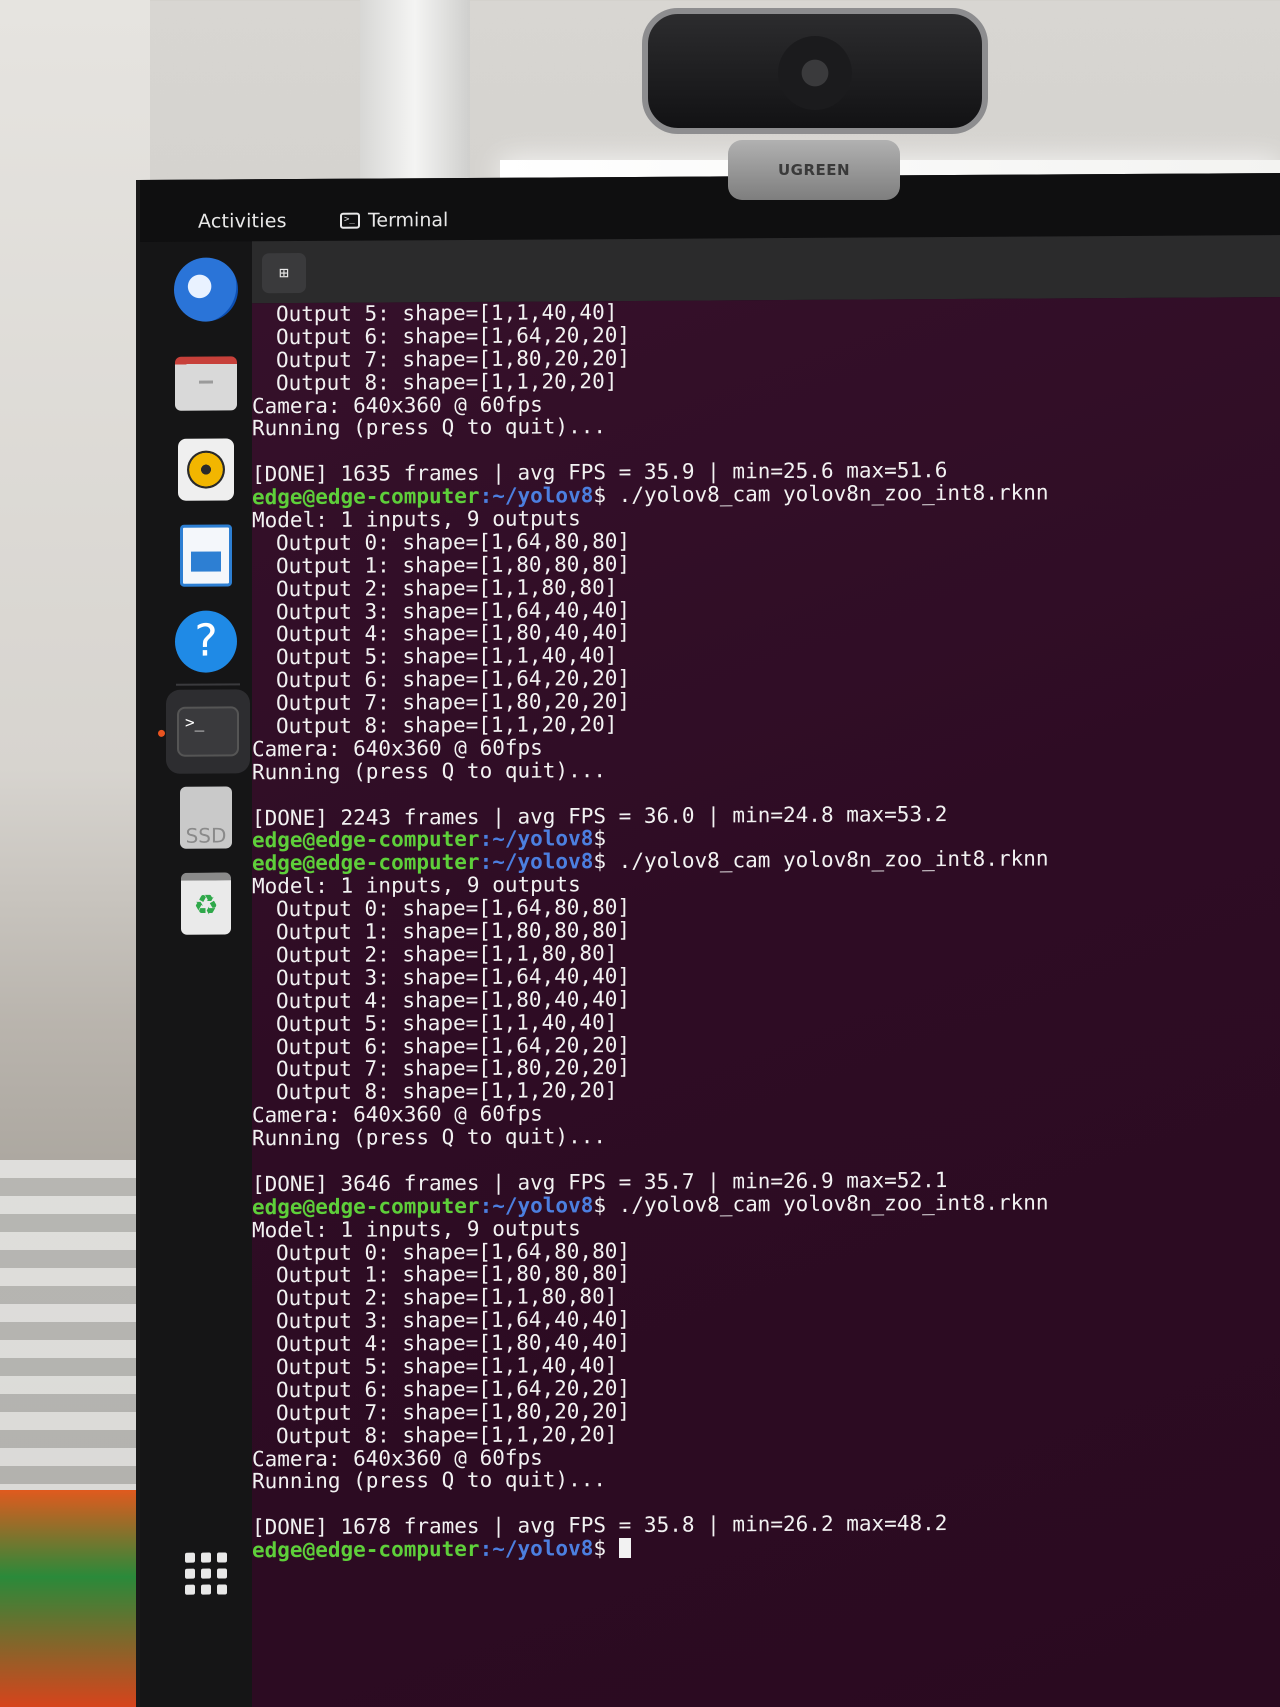 The height and width of the screenshot is (1707, 1280). What do you see at coordinates (710, 207) in the screenshot?
I see `top-bar: Activities >_ Terminal` at bounding box center [710, 207].